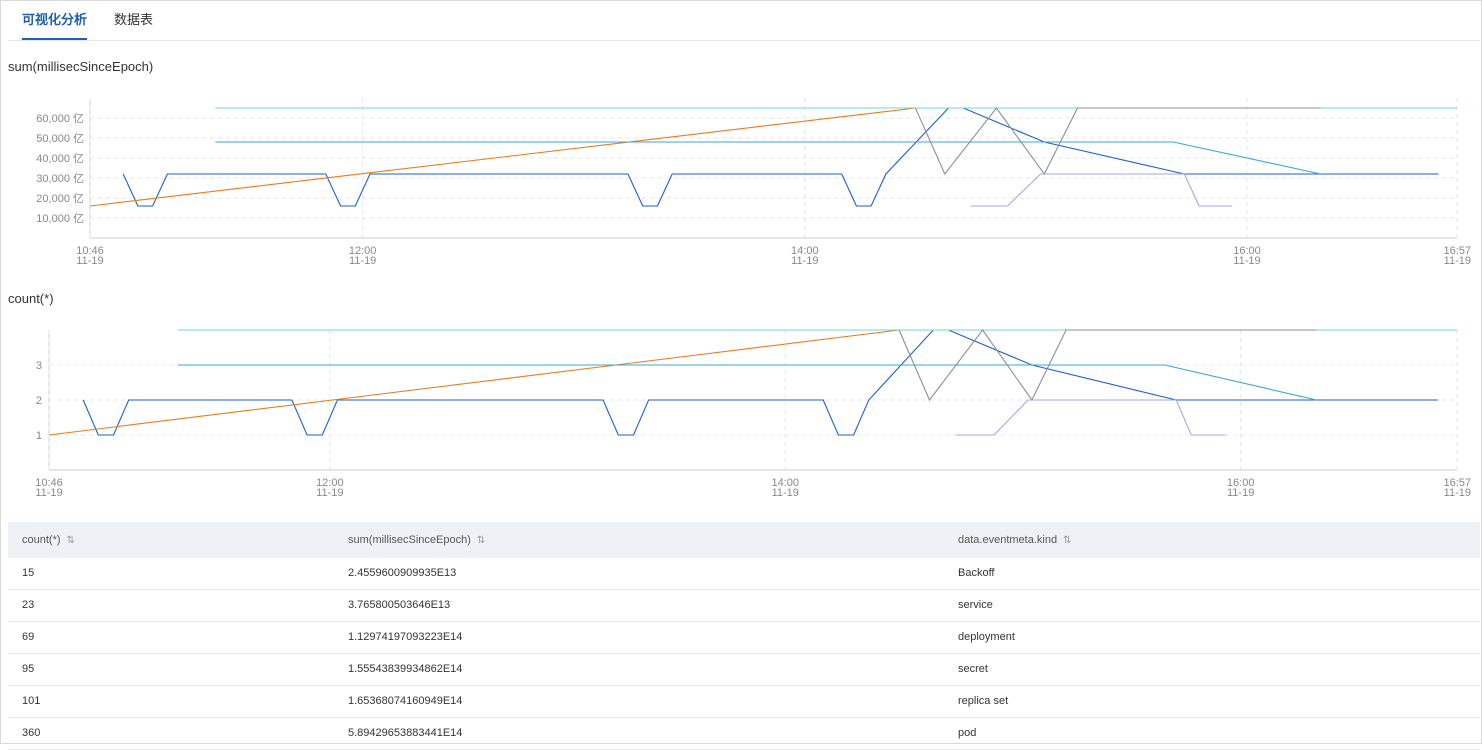  I want to click on table-row: 95 1.55543839934862E14 secret, so click(744, 670).